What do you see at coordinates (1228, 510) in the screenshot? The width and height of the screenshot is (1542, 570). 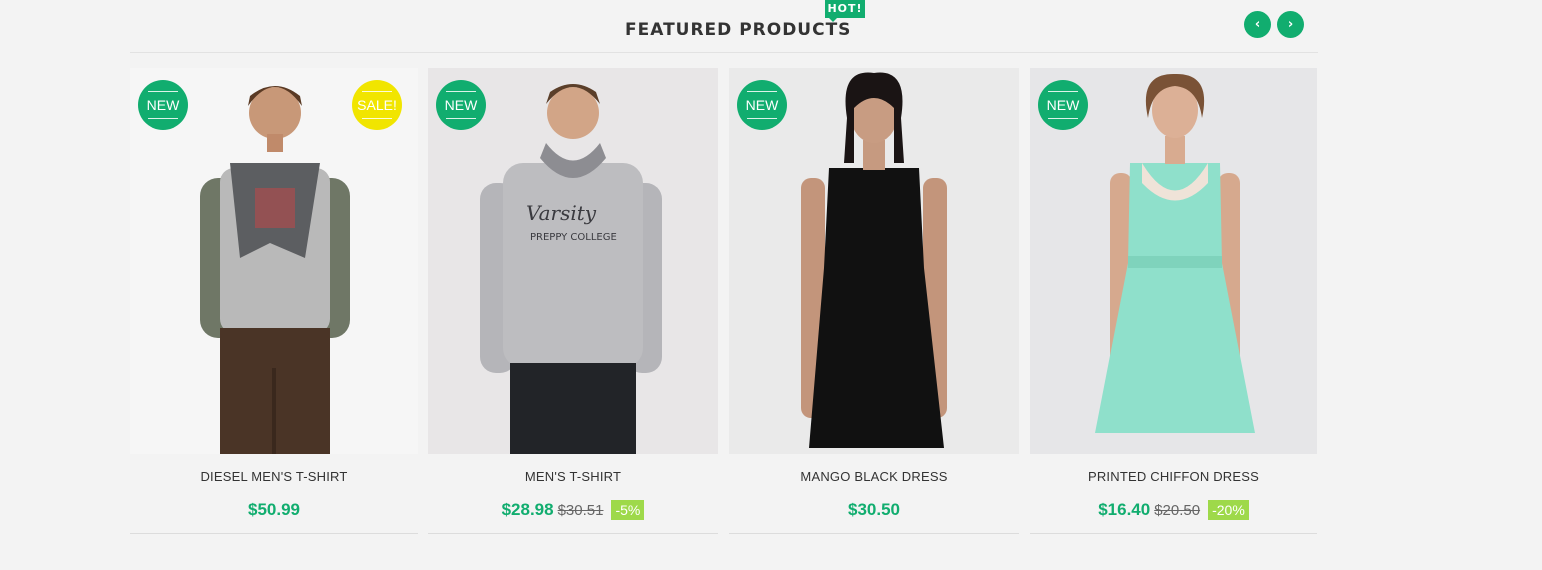 I see `discount-badge: -20%` at bounding box center [1228, 510].